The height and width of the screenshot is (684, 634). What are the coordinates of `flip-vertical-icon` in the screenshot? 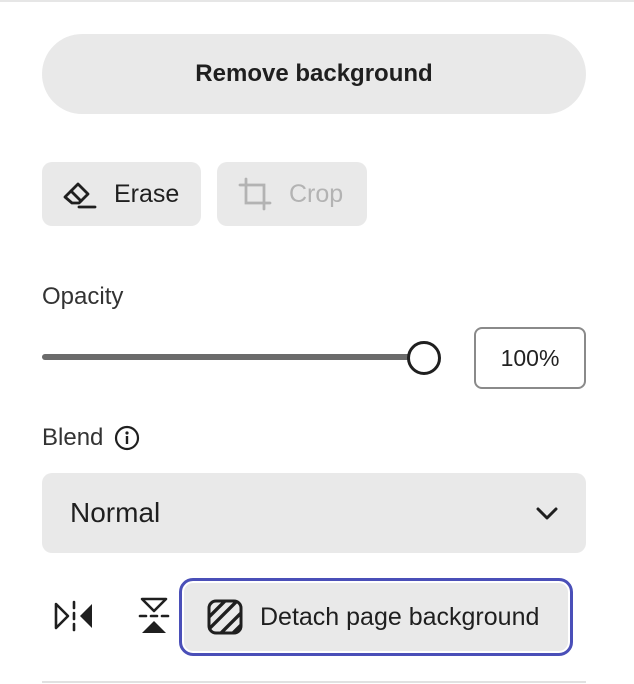 It's located at (154, 616).